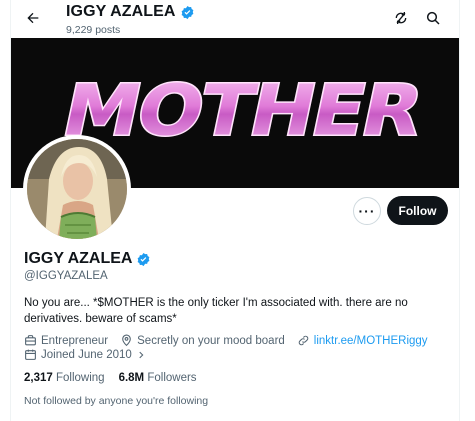  I want to click on search-button, so click(433, 18).